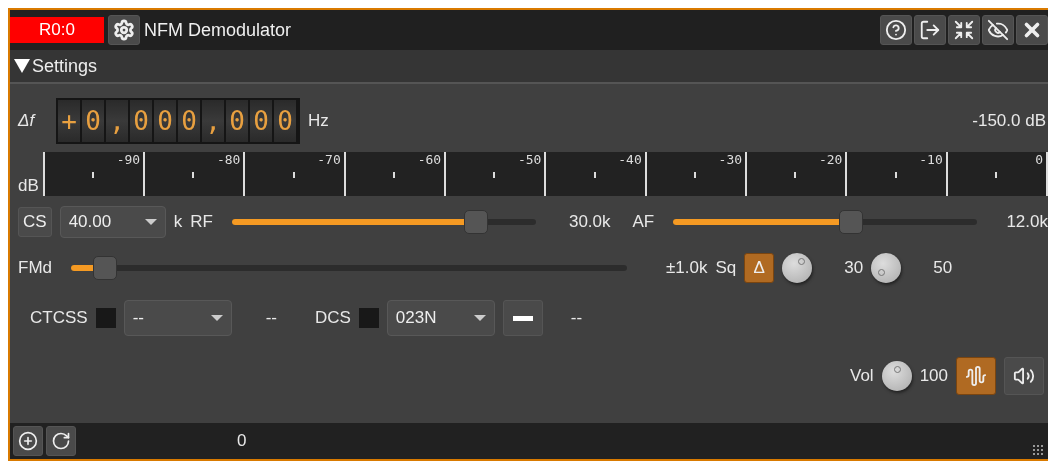 The height and width of the screenshot is (466, 1048). What do you see at coordinates (726, 268) in the screenshot?
I see `squelch-label: Sq` at bounding box center [726, 268].